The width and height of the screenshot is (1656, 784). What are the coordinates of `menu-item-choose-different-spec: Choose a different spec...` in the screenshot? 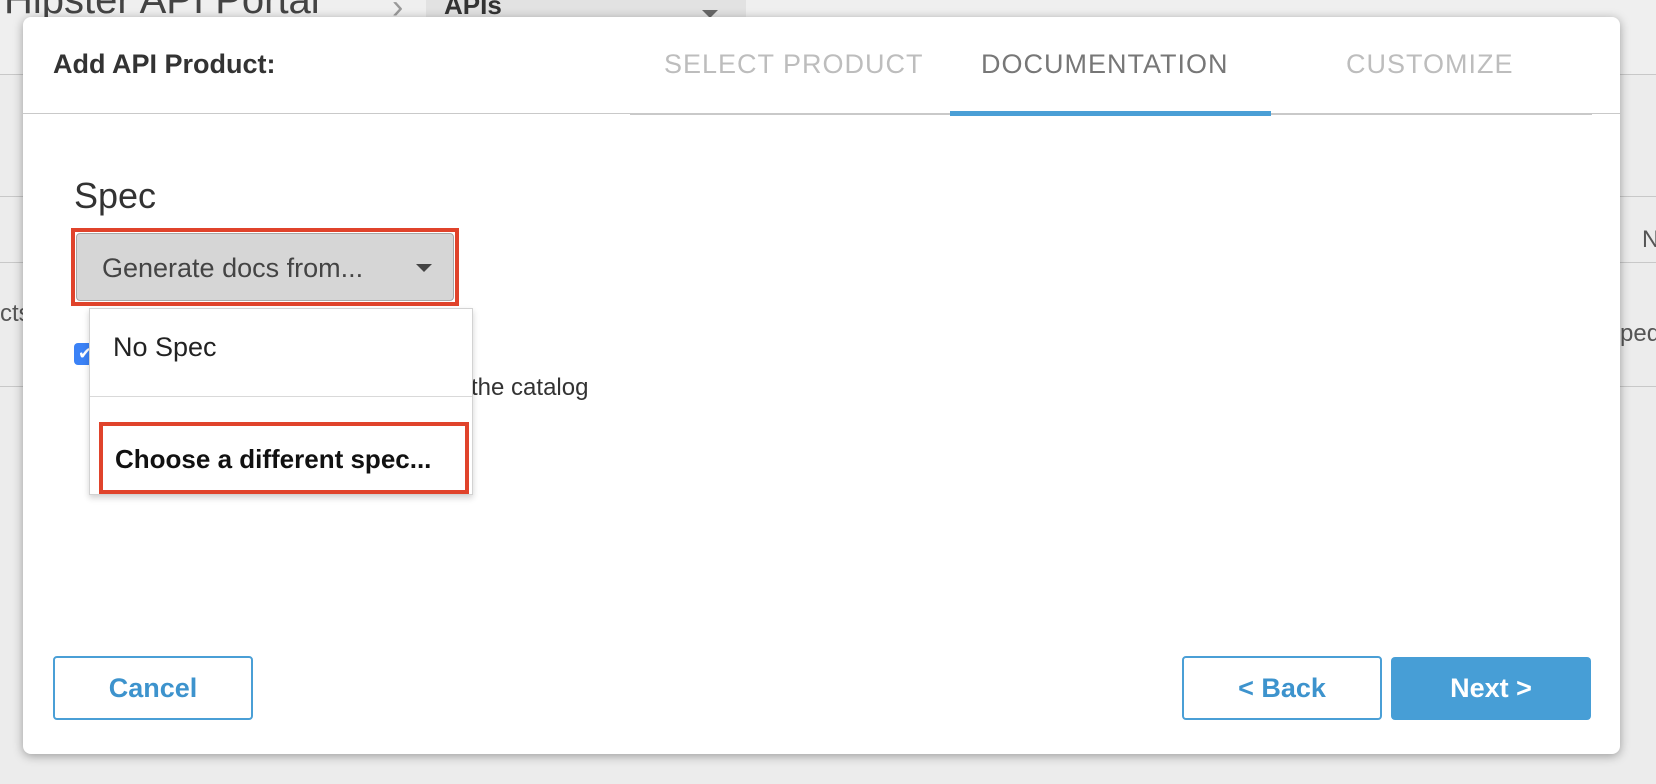 It's located at (284, 458).